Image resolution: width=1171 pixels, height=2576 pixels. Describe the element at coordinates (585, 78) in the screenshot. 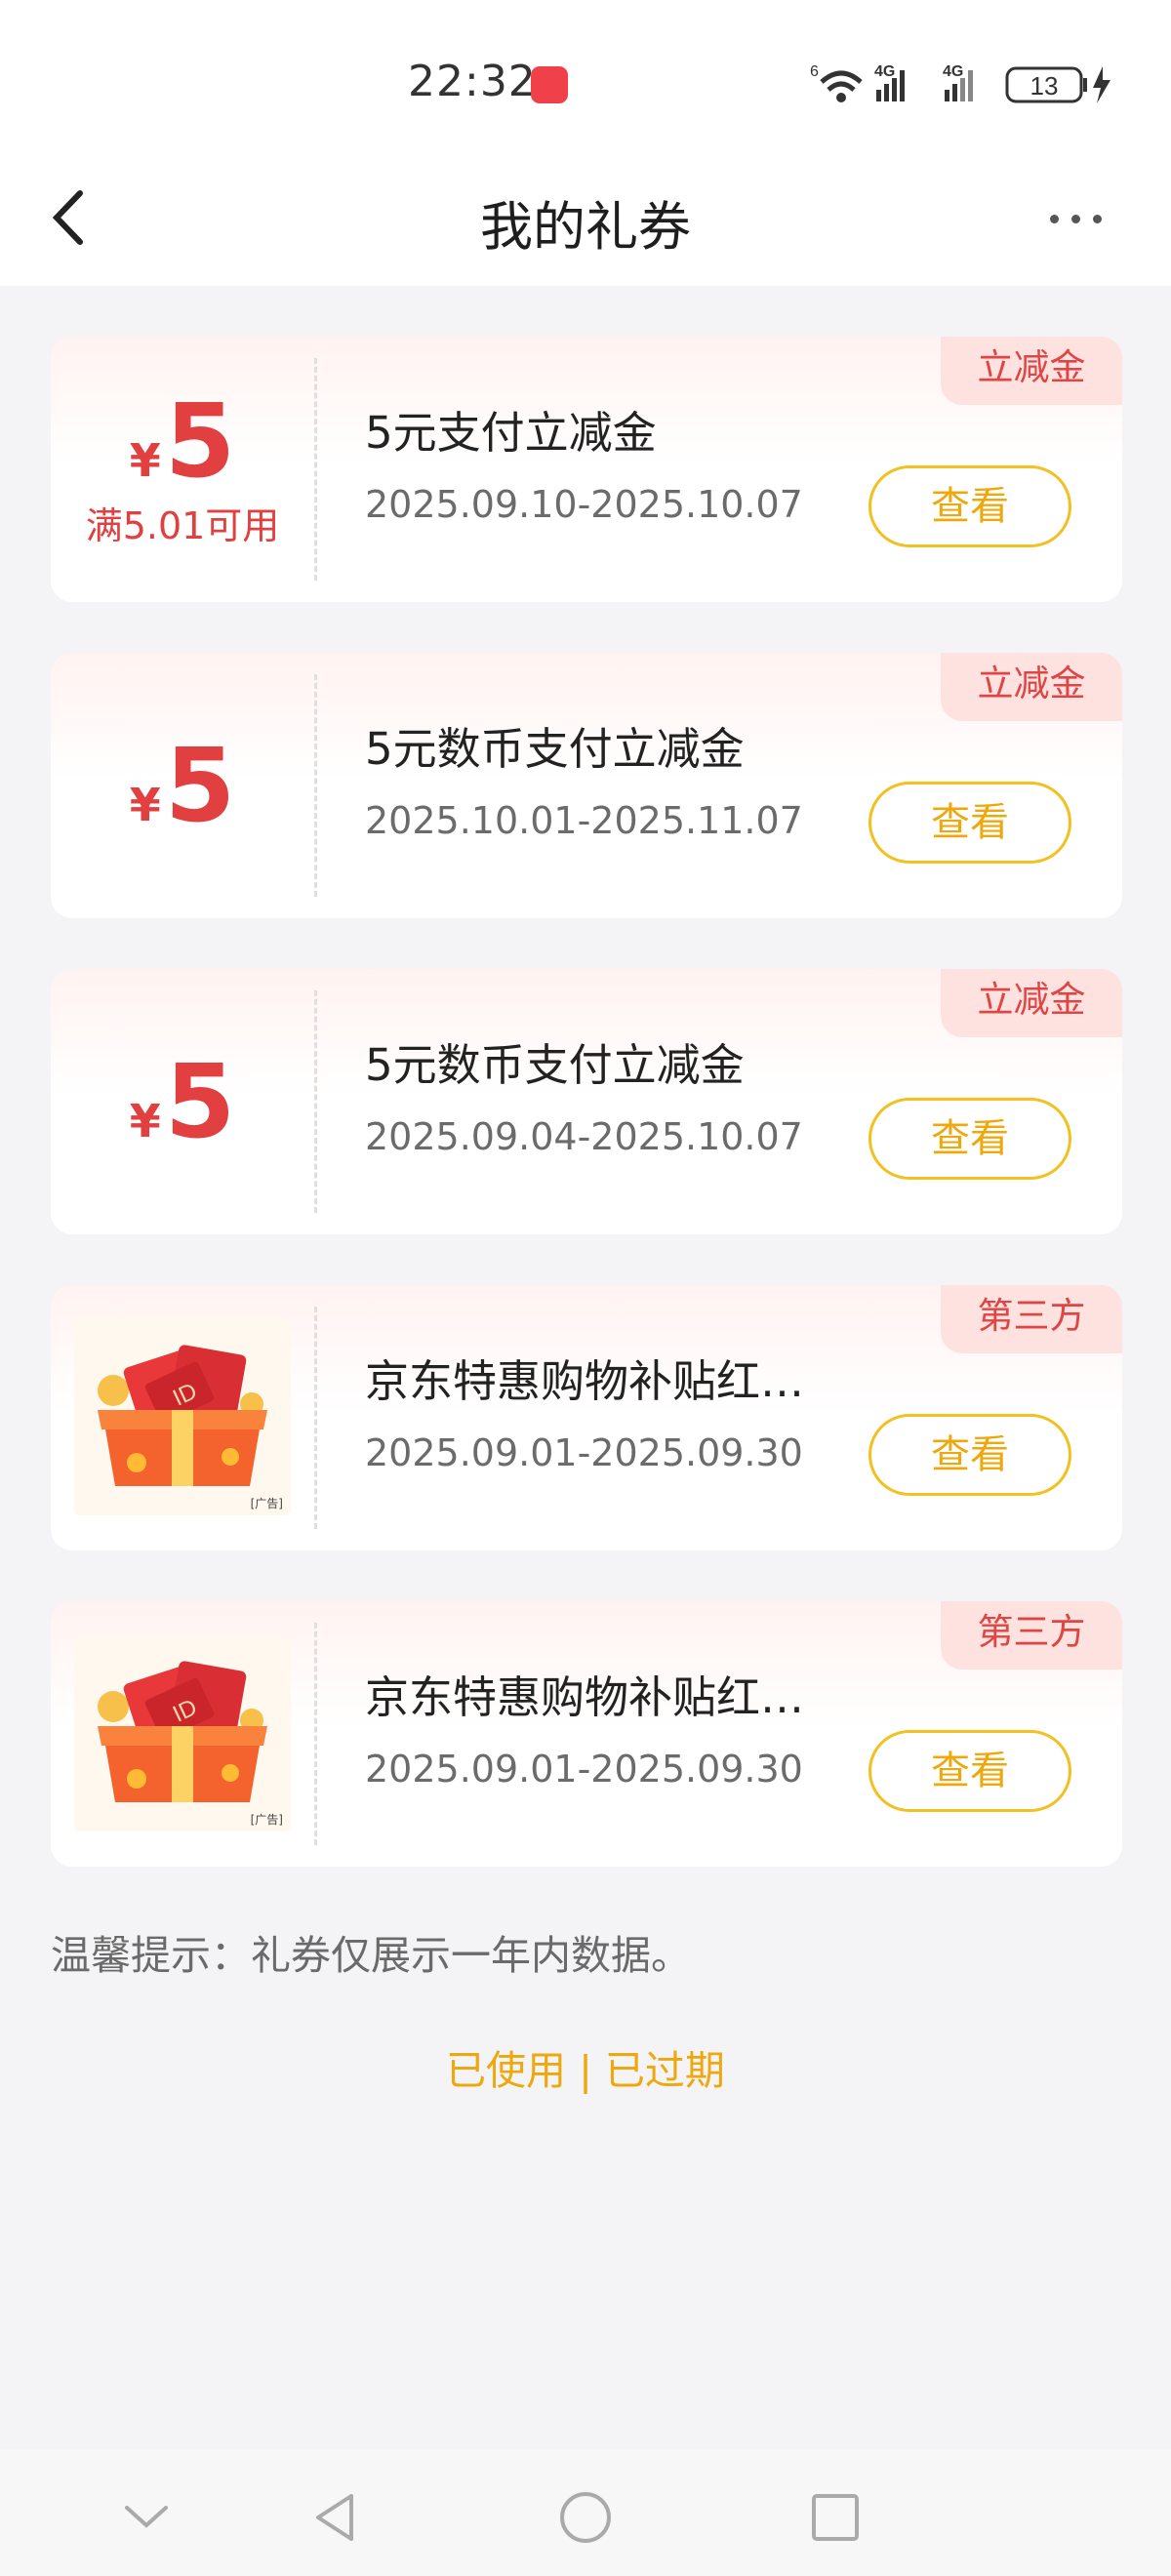

I see `status-bar: 22:32 6 4G 4G 13` at that location.